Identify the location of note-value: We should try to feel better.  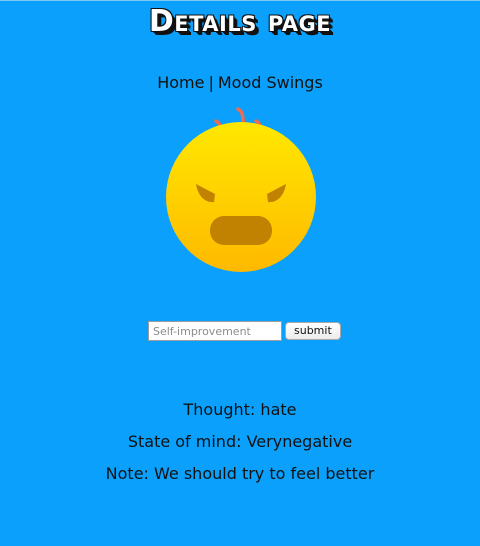
(264, 473).